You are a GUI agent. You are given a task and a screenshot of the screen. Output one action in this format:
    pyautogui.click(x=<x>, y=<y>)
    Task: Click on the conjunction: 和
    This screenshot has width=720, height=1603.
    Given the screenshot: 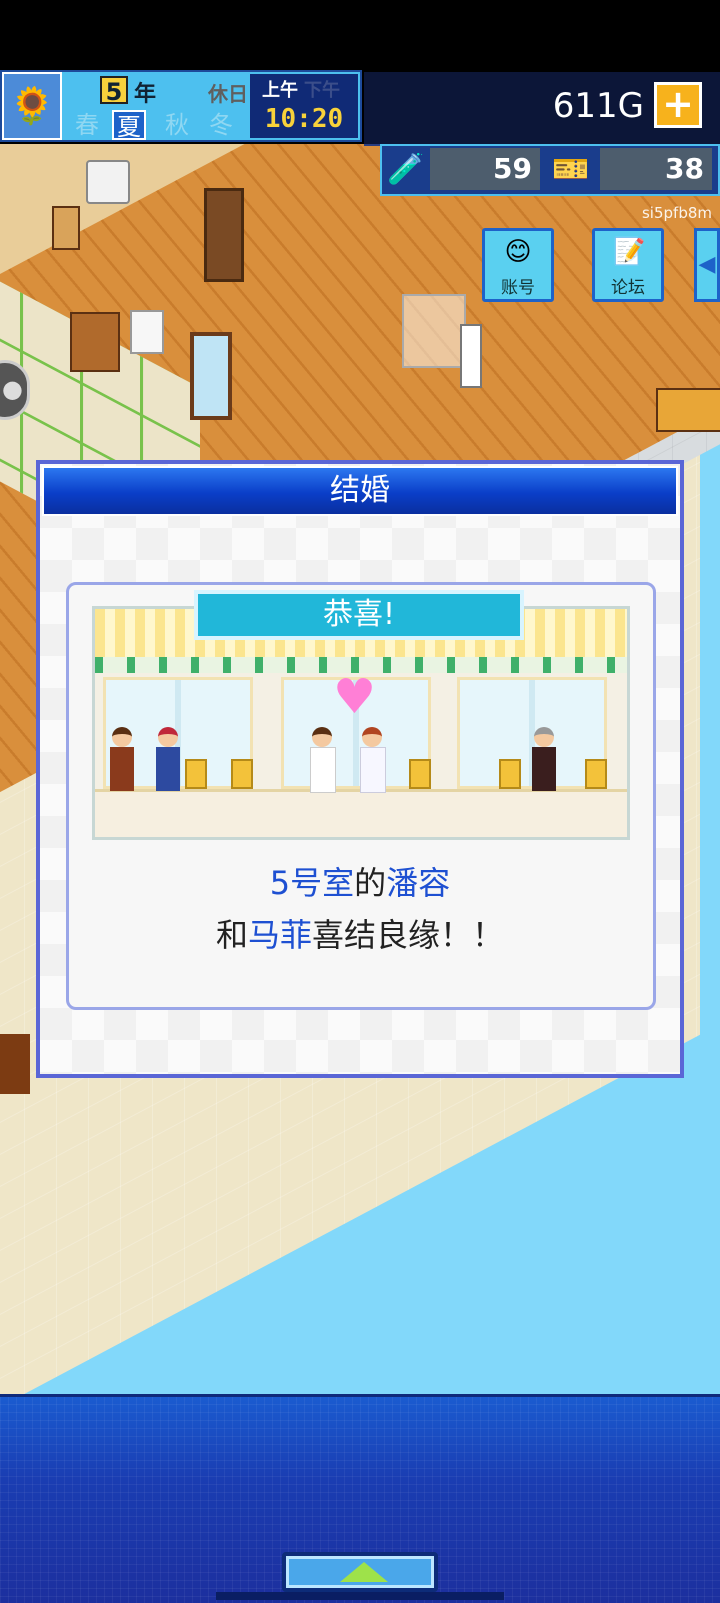 What is the action you would take?
    pyautogui.click(x=231, y=935)
    